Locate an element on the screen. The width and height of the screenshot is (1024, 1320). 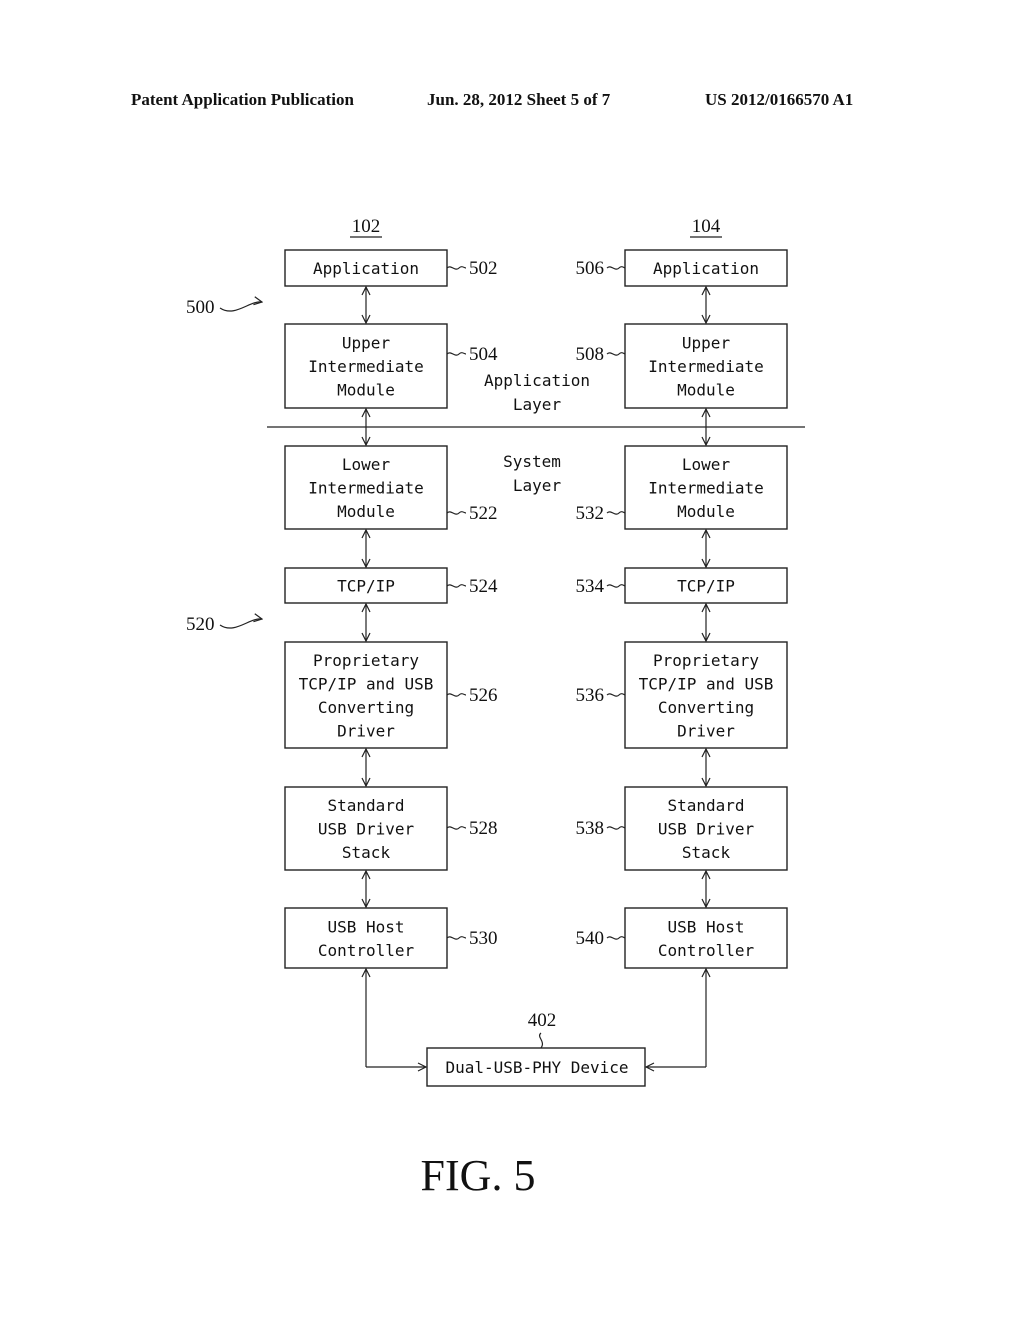
ref-label-532: 532 is located at coordinates (590, 513).